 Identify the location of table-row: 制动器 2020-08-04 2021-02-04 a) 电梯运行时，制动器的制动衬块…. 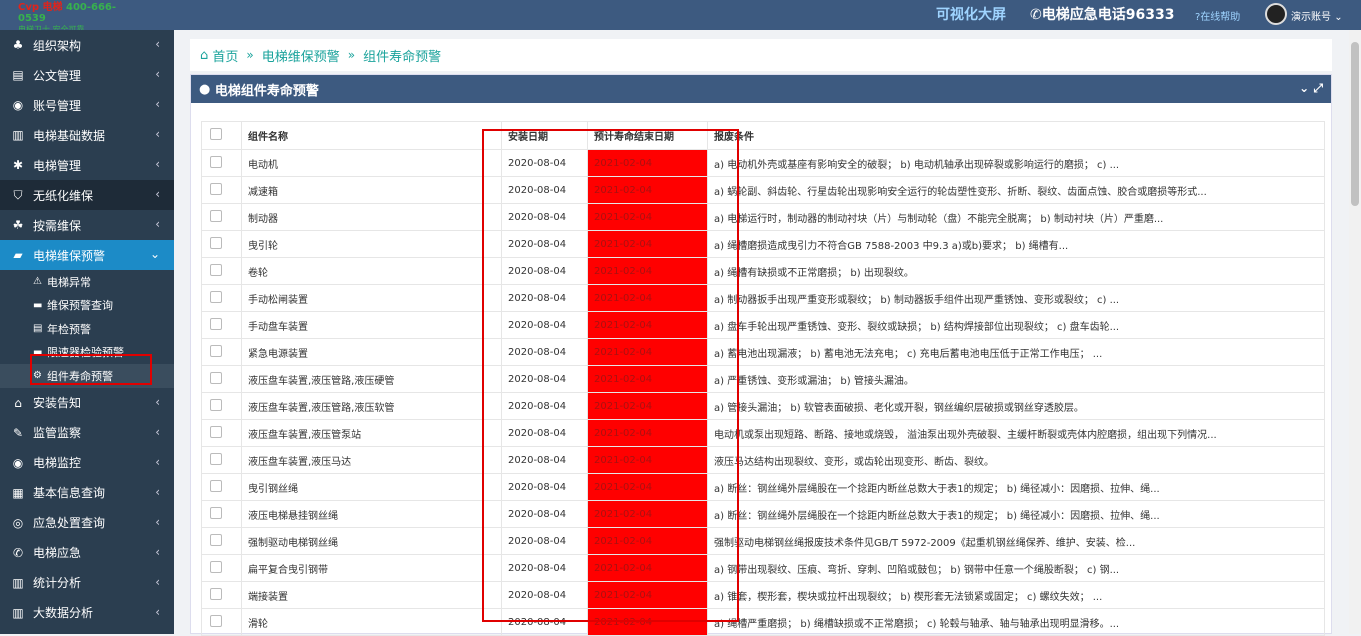
(763, 217).